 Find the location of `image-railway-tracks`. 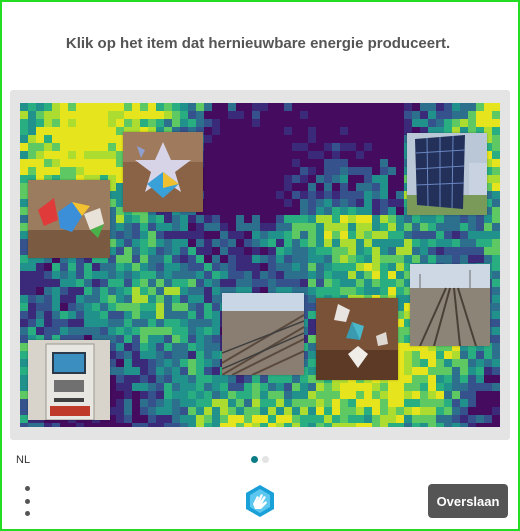

image-railway-tracks is located at coordinates (263, 334).